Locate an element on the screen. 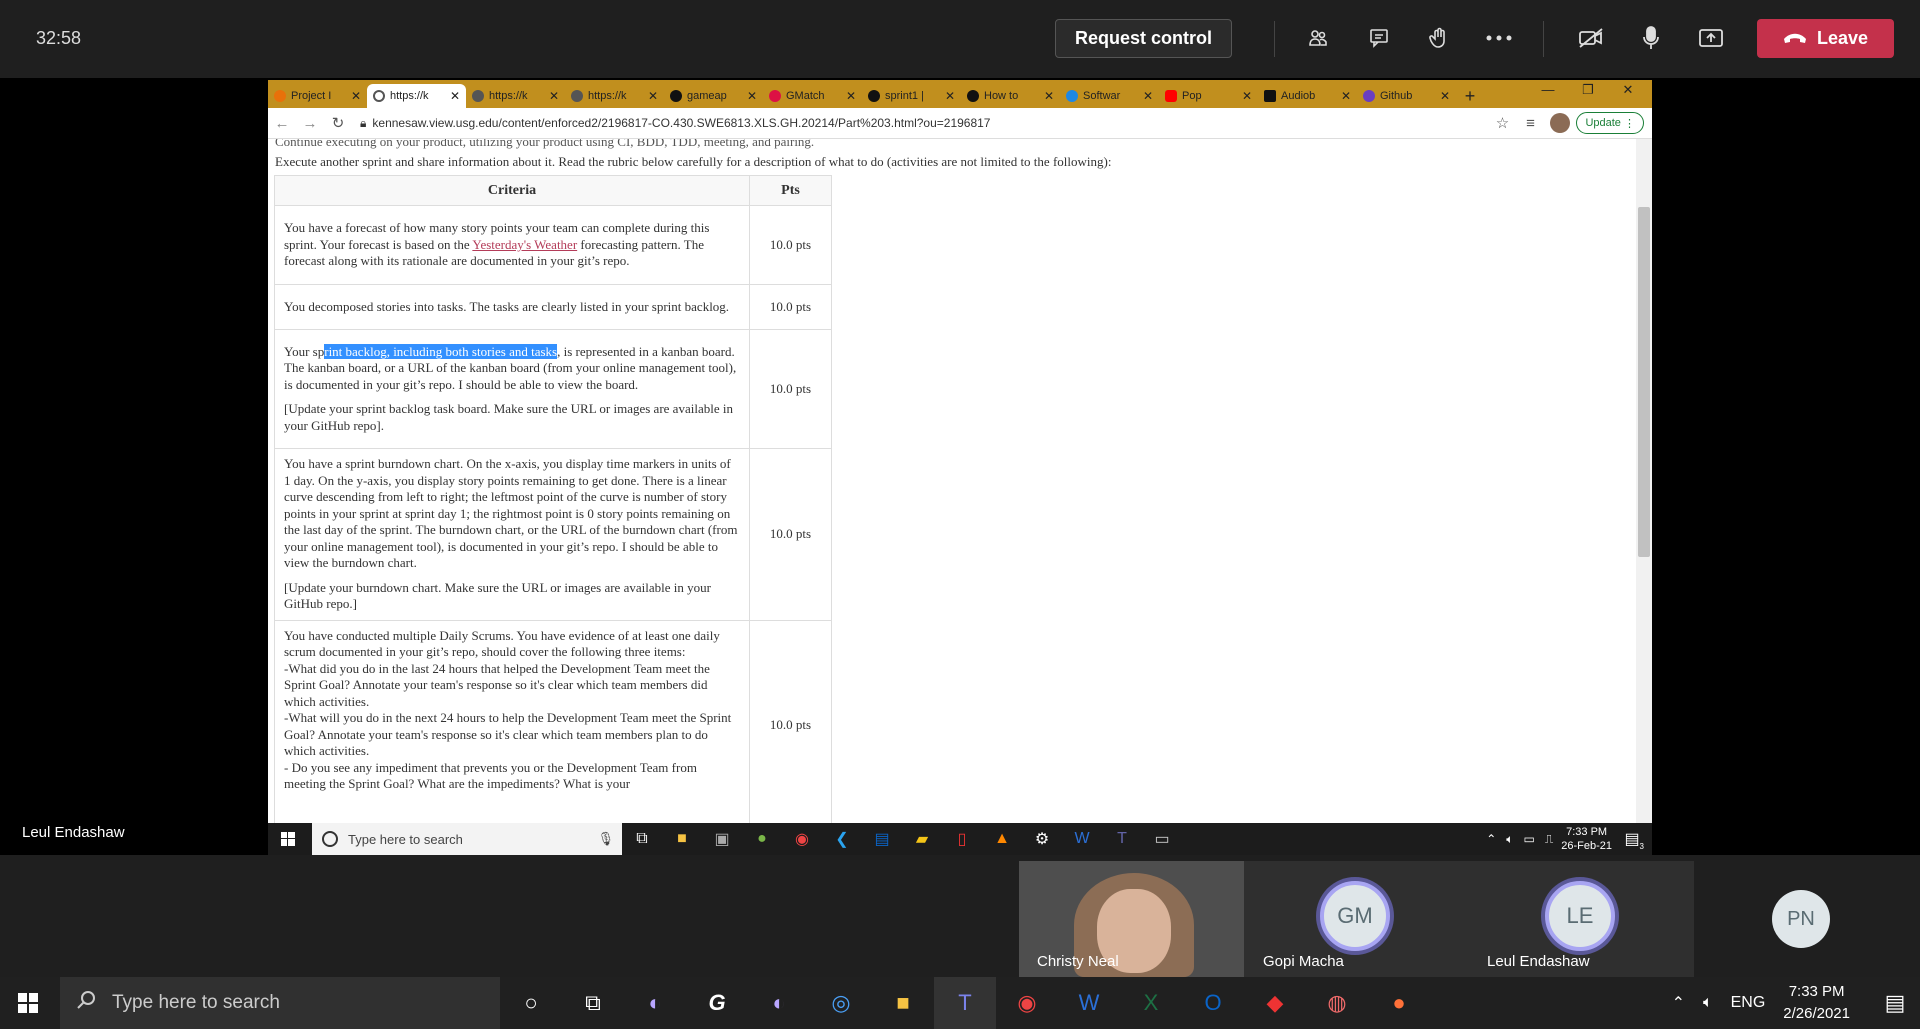 This screenshot has width=1920, height=1029. forward-icon: → is located at coordinates (310, 123).